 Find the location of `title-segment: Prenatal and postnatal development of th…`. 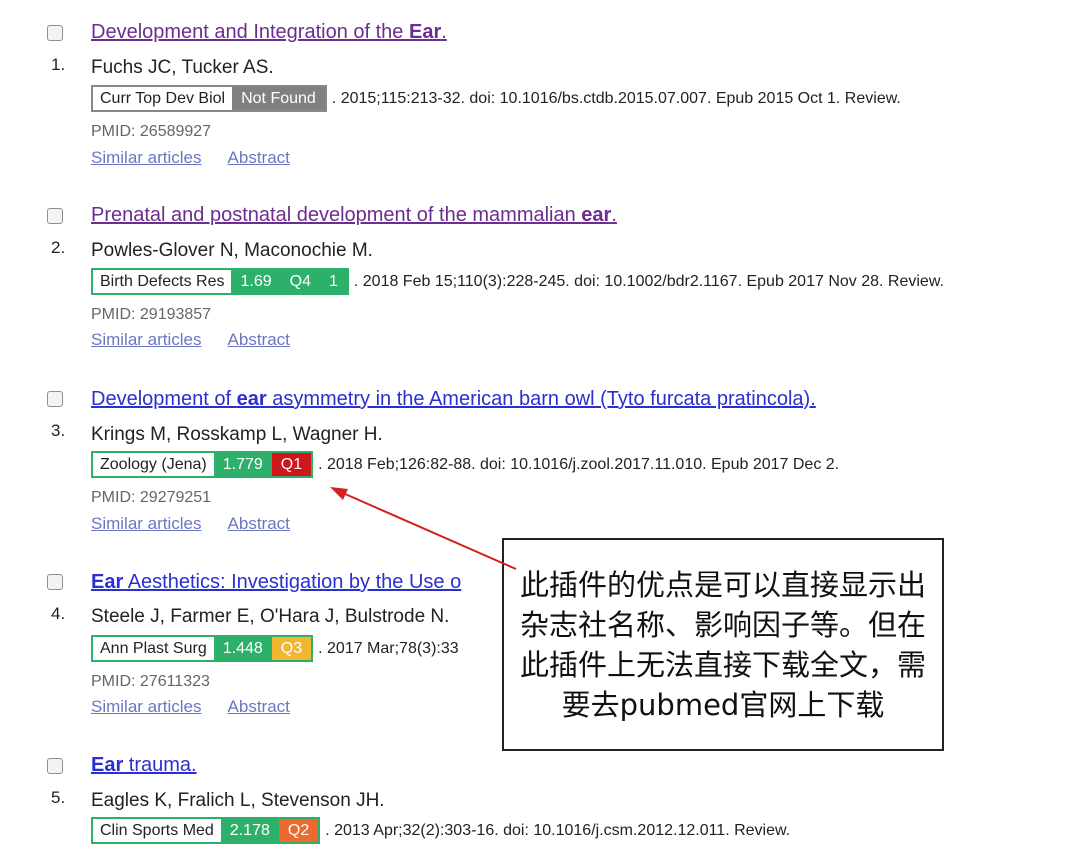

title-segment: Prenatal and postnatal development of th… is located at coordinates (336, 215).